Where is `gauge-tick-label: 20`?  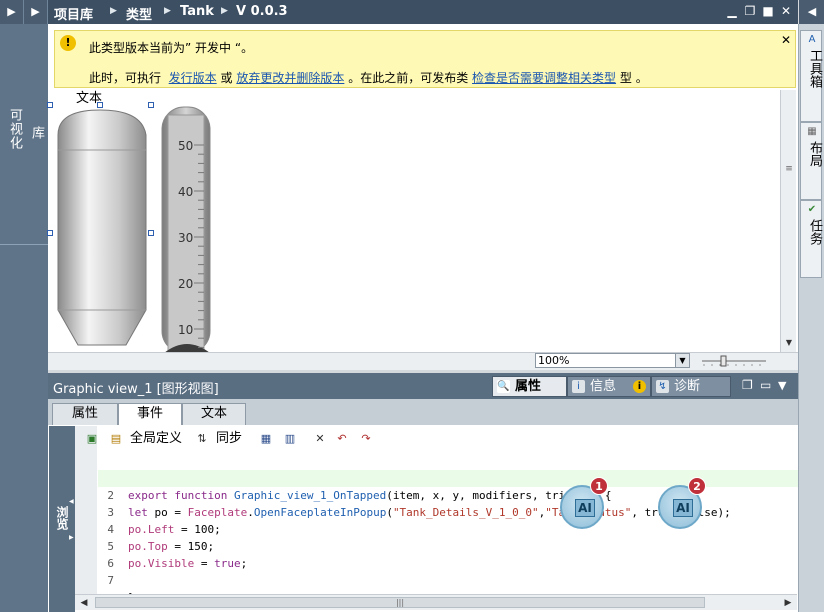 gauge-tick-label: 20 is located at coordinates (185, 284).